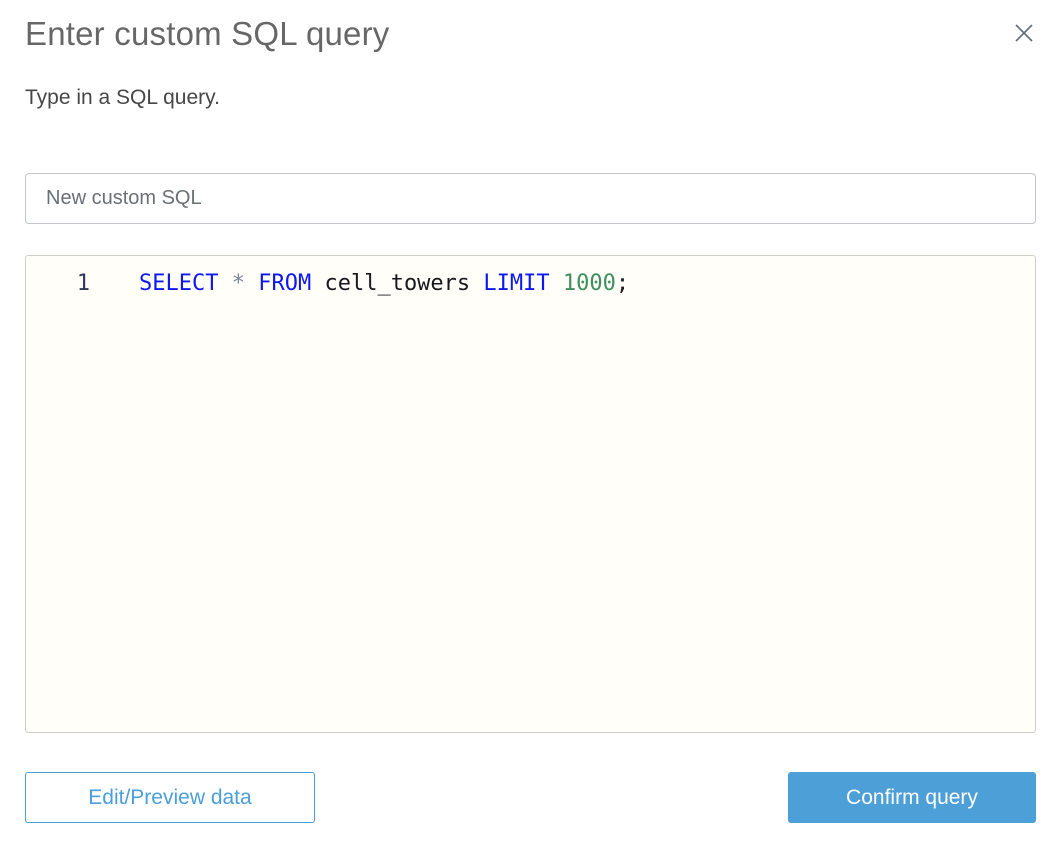 The height and width of the screenshot is (845, 1061). I want to click on confirm-query-button: Confirm query, so click(912, 797).